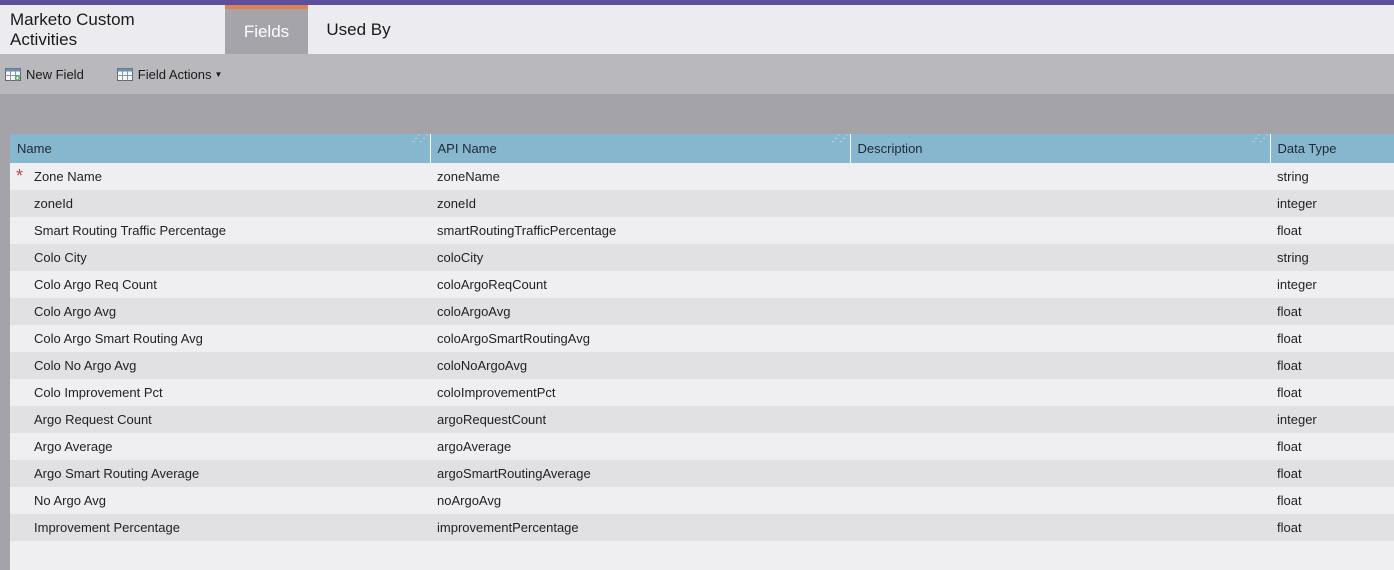 This screenshot has width=1394, height=570. I want to click on grid-add-icon, so click(13, 74).